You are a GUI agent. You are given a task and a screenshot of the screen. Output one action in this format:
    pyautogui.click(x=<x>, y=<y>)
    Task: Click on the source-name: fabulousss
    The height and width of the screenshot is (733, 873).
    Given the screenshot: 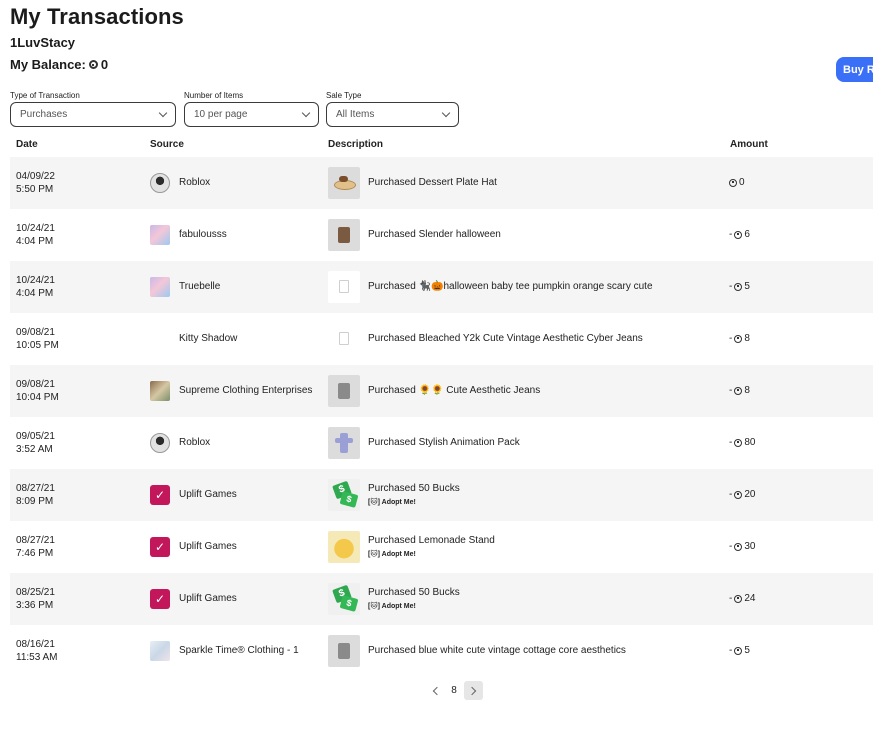 What is the action you would take?
    pyautogui.click(x=248, y=234)
    